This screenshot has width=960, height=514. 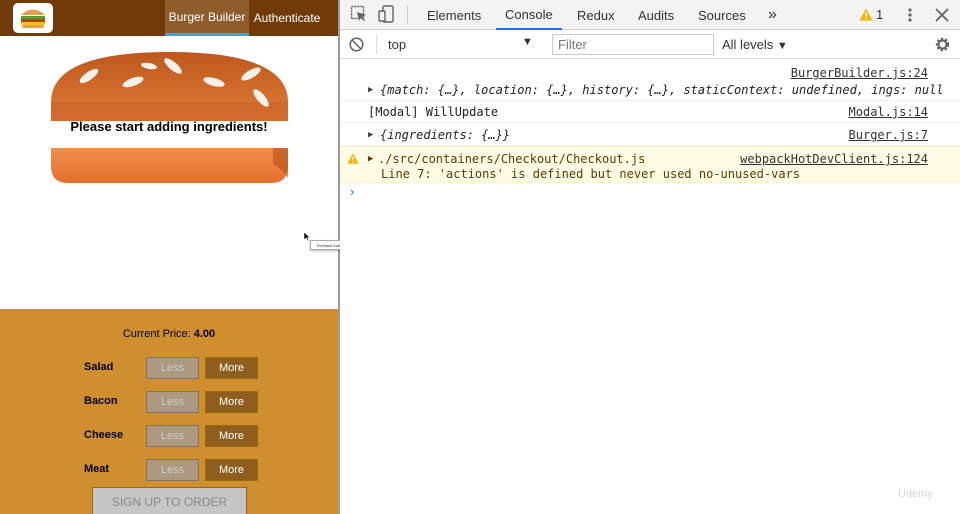 What do you see at coordinates (287, 18) in the screenshot?
I see `nav-authenticate: Authenticate` at bounding box center [287, 18].